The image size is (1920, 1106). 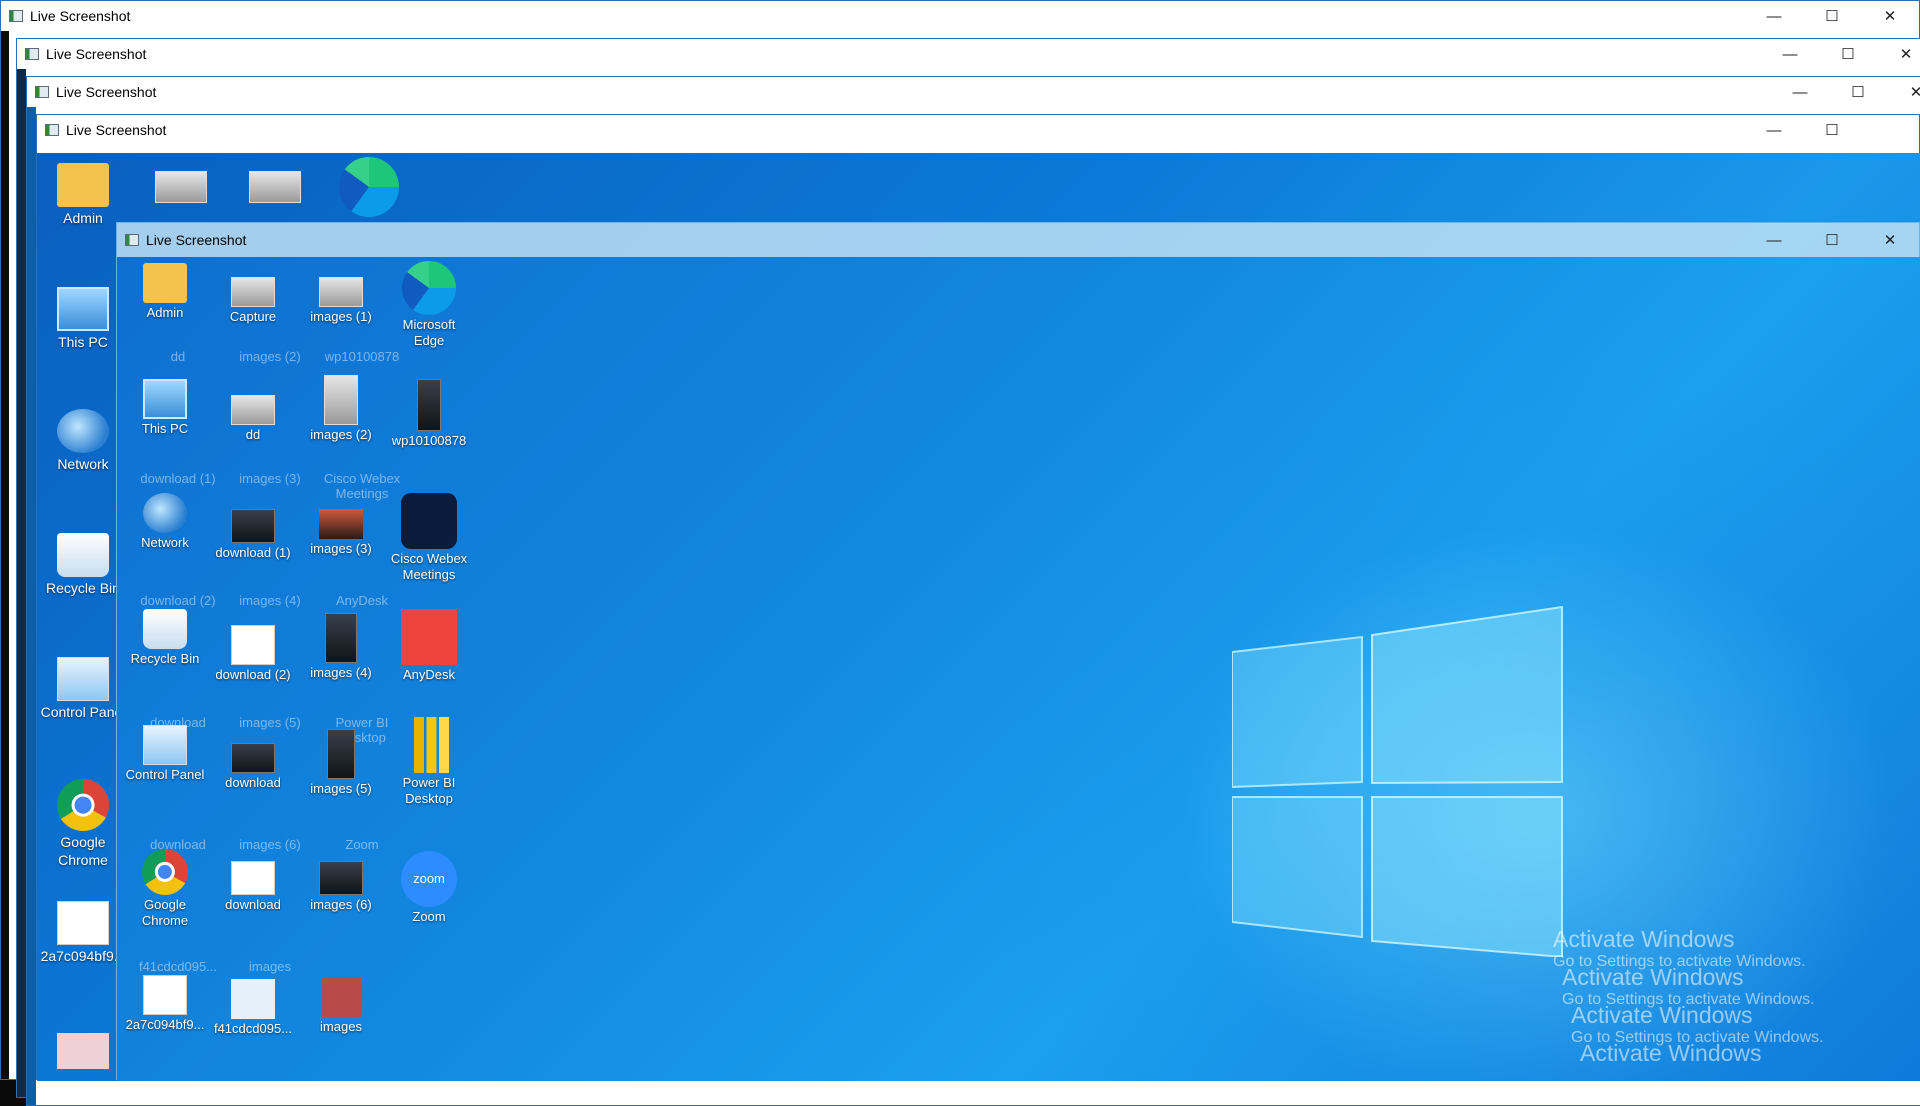 What do you see at coordinates (369, 188) in the screenshot?
I see `desktop-icon-edge` at bounding box center [369, 188].